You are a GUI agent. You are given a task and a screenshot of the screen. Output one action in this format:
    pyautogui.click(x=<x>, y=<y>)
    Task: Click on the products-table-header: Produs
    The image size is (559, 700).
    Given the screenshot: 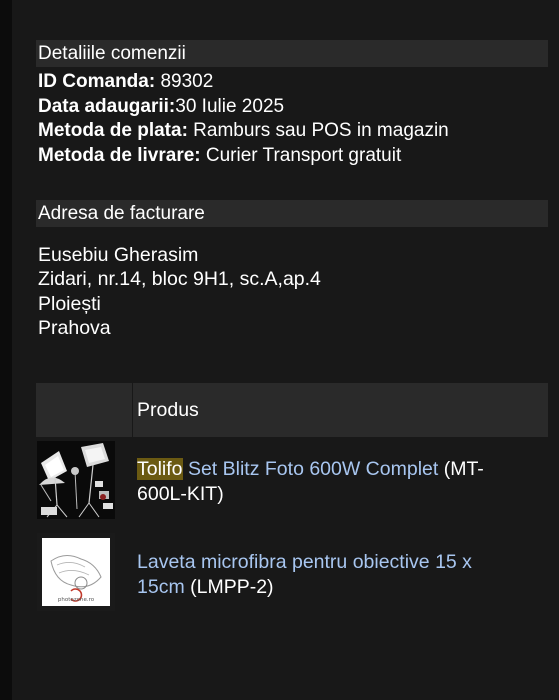 What is the action you would take?
    pyautogui.click(x=292, y=410)
    